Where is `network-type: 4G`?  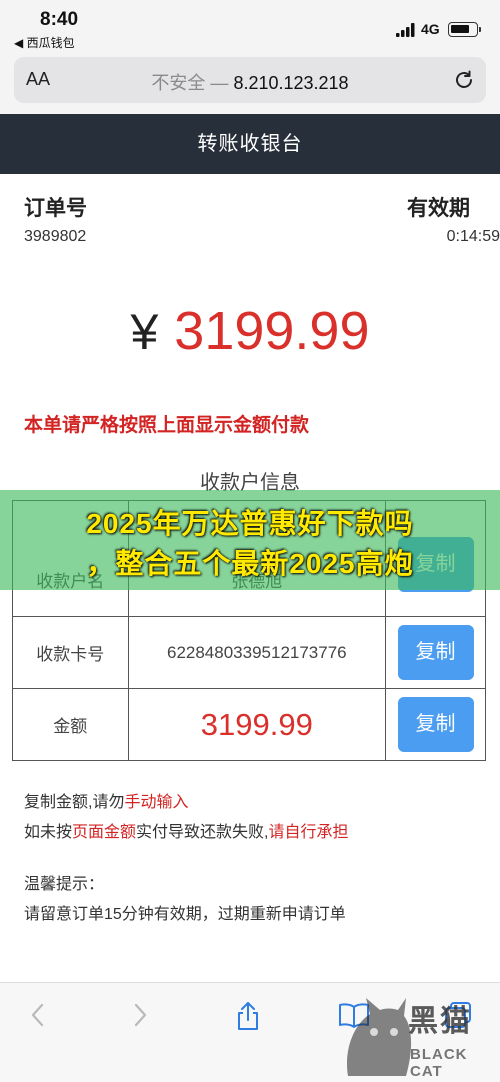 network-type: 4G is located at coordinates (430, 29).